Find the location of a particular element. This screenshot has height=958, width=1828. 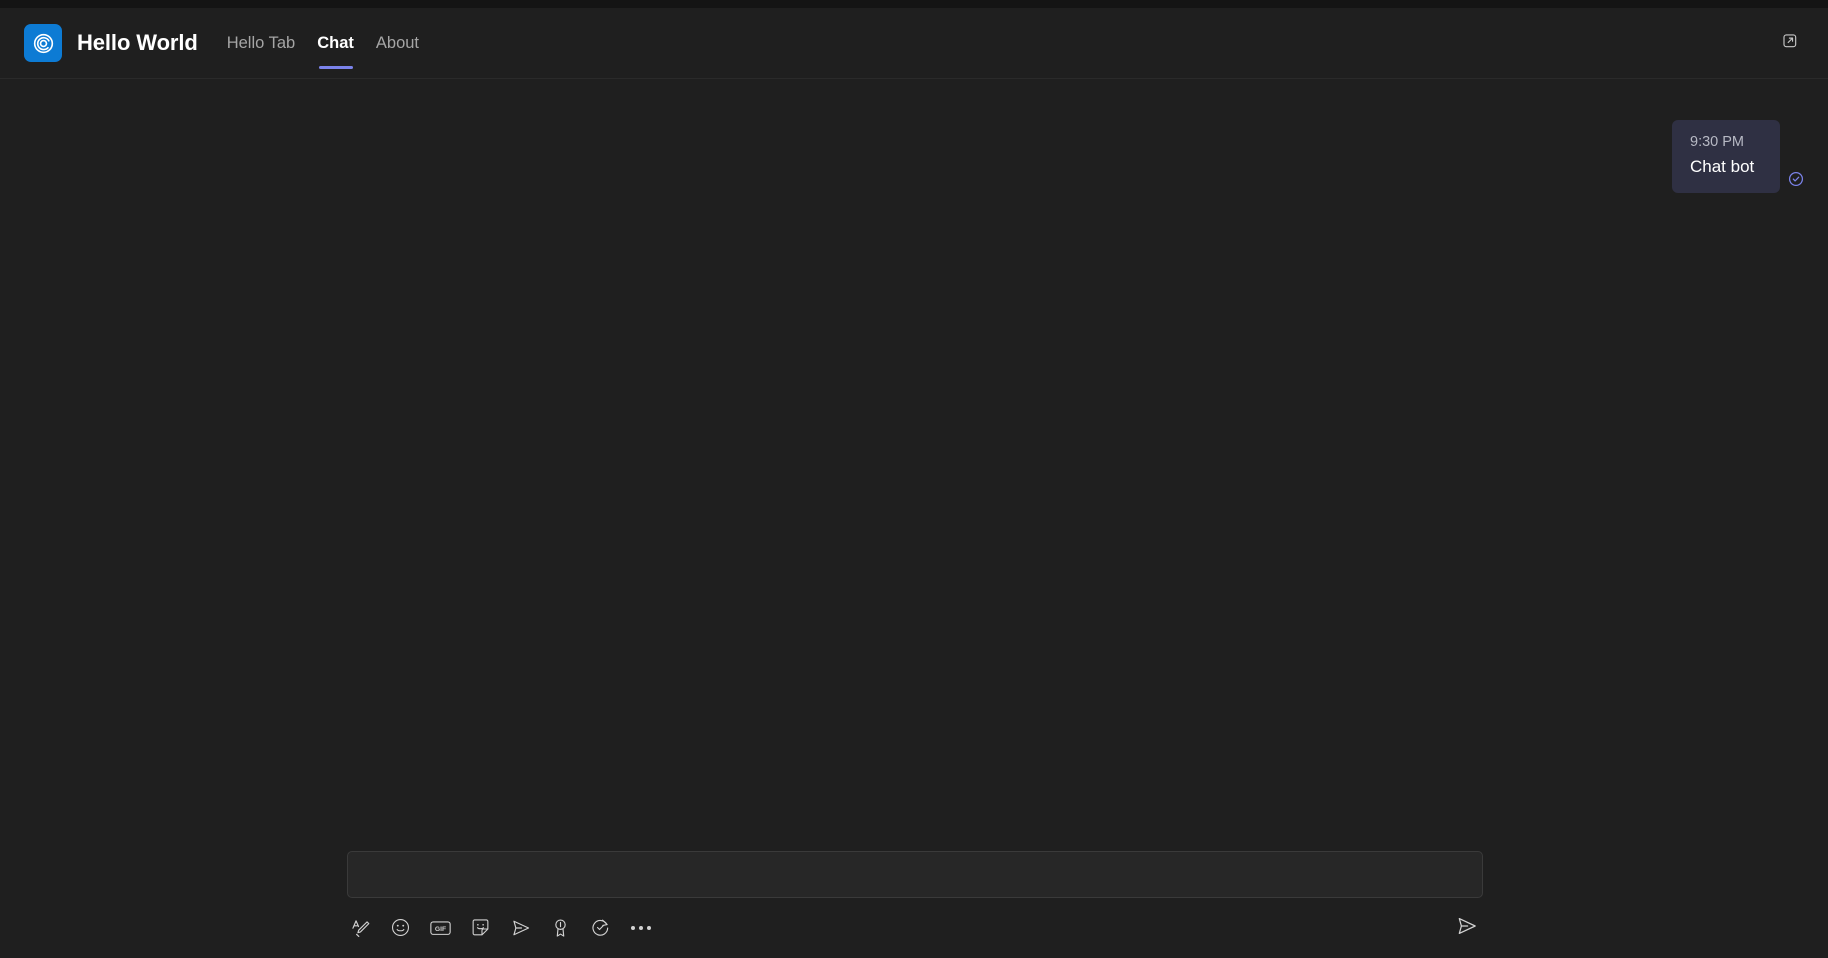

tab-bar: Hello Tab Chat About is located at coordinates (323, 43).